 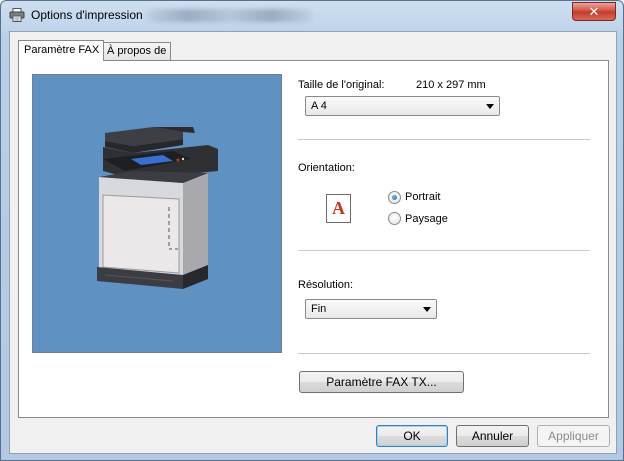 I want to click on tab-fax-settings: Paramètre FAX, so click(x=61, y=50).